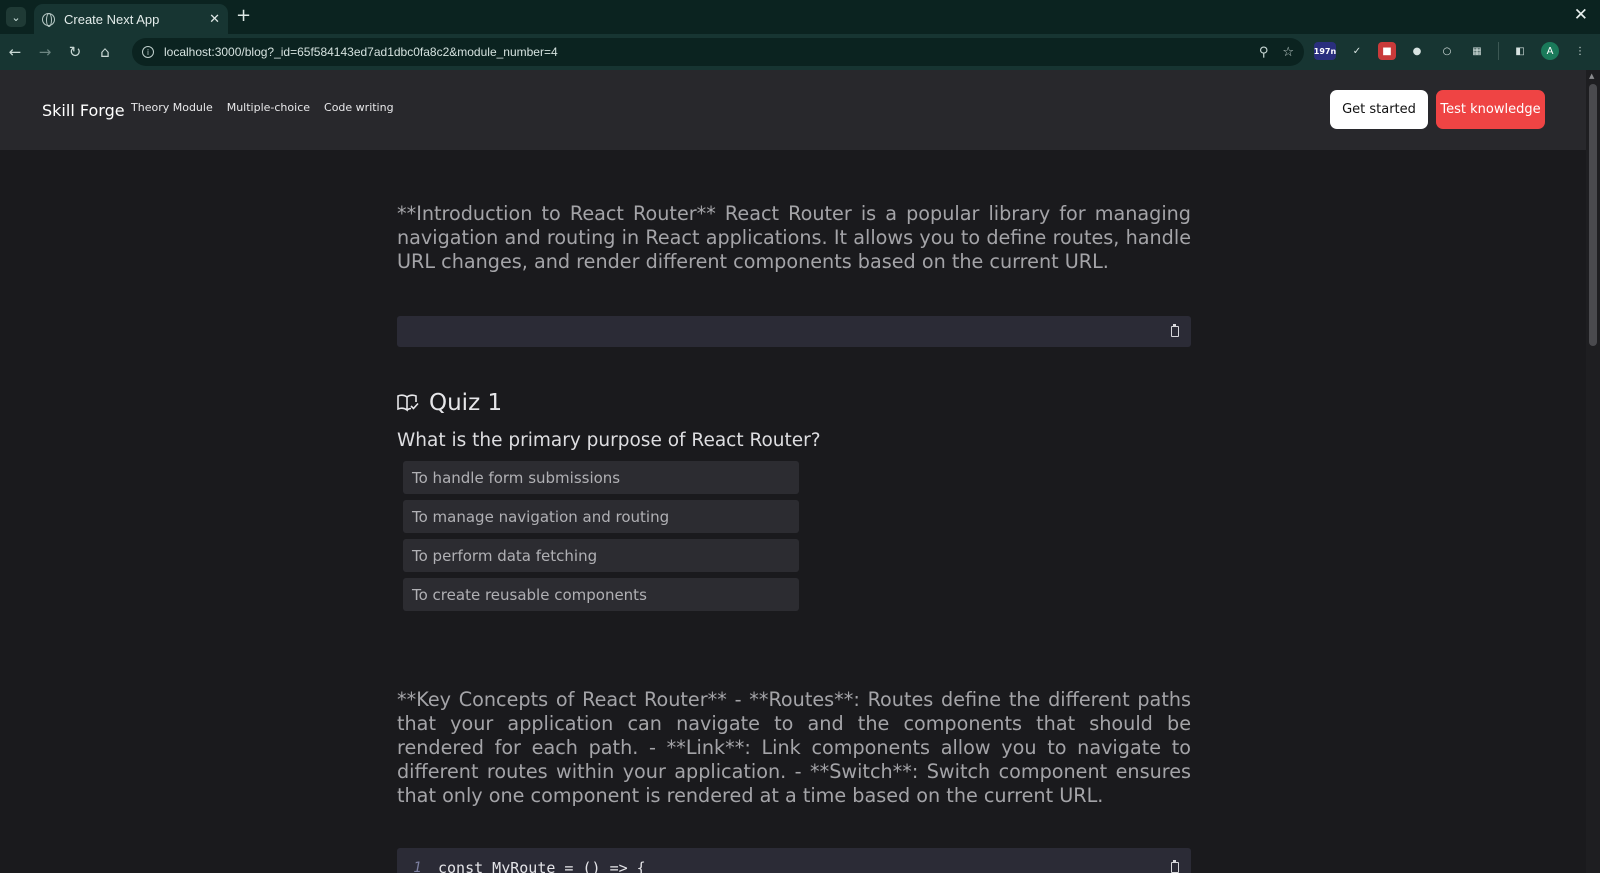 The height and width of the screenshot is (873, 1600). I want to click on nav-theory-module: Theory Module, so click(172, 107).